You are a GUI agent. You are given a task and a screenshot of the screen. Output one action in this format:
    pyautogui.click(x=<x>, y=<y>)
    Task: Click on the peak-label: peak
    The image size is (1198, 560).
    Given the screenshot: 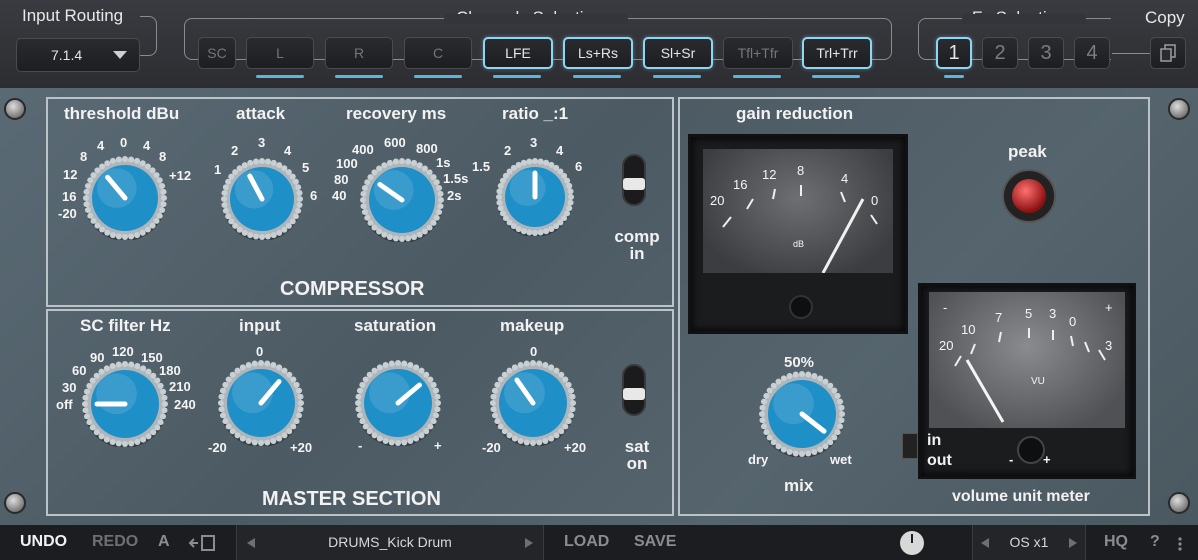 What is the action you would take?
    pyautogui.click(x=1027, y=151)
    